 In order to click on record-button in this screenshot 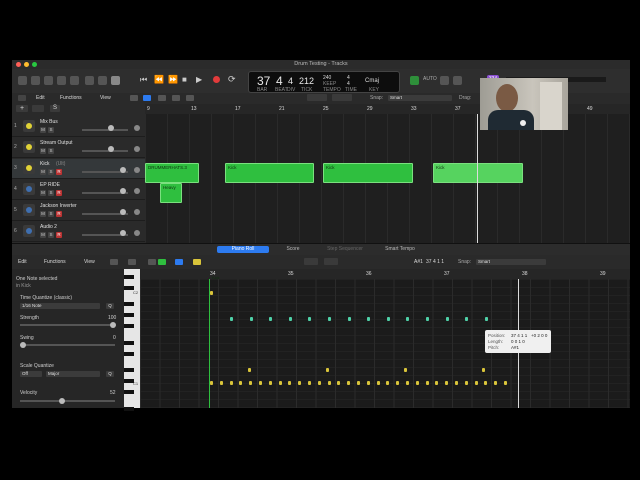, I will do `click(216, 79)`.